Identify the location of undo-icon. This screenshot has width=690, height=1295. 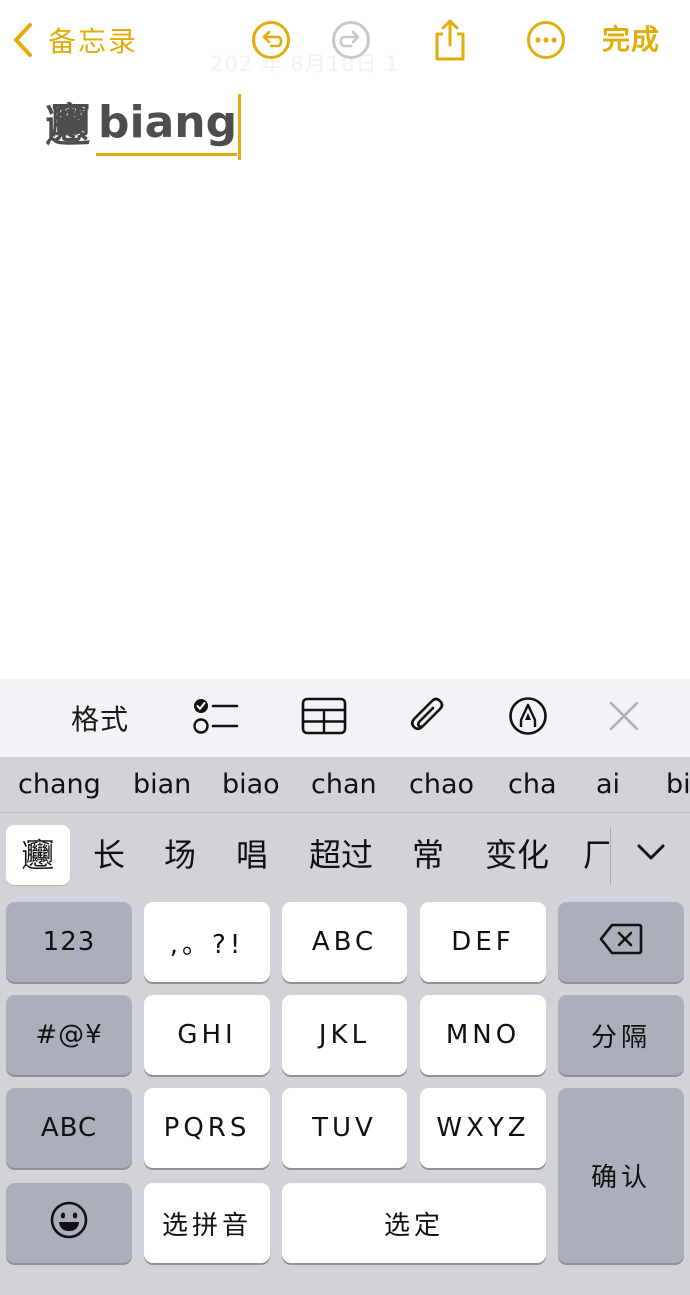
(271, 40).